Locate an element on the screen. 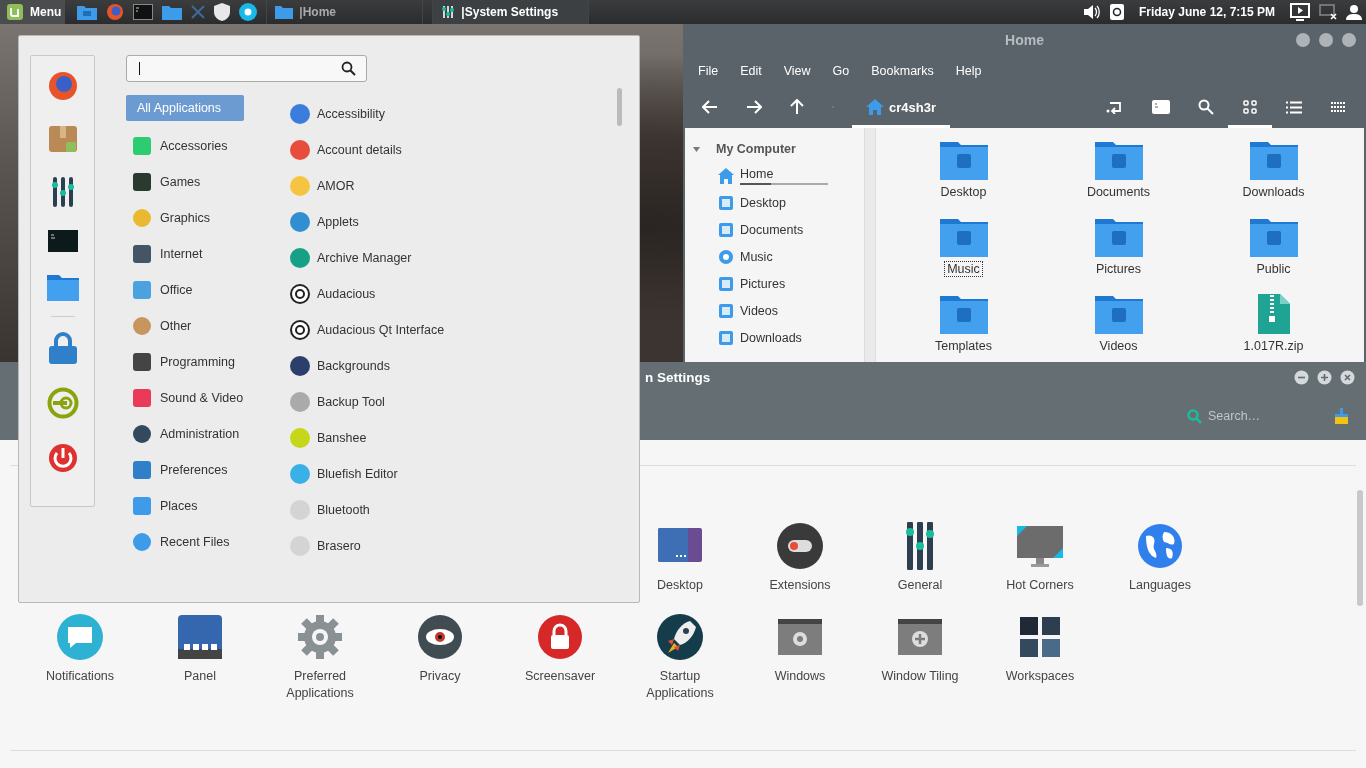 This screenshot has width=1366, height=768. disc-icon is located at coordinates (248, 12).